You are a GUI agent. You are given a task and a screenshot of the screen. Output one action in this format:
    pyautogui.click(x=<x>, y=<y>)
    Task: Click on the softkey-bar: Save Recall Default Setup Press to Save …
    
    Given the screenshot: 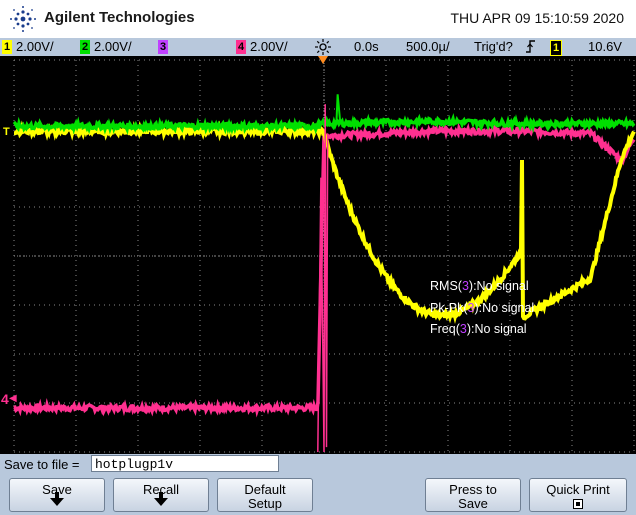 What is the action you would take?
    pyautogui.click(x=318, y=495)
    